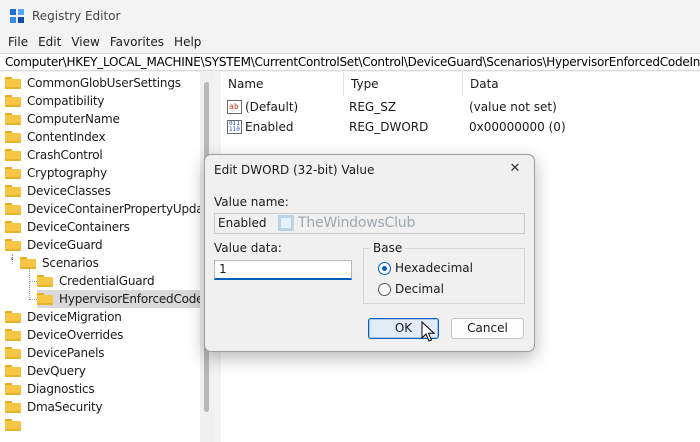 The width and height of the screenshot is (700, 442). Describe the element at coordinates (234, 127) in the screenshot. I see `binary-value-icon: 011 110` at that location.